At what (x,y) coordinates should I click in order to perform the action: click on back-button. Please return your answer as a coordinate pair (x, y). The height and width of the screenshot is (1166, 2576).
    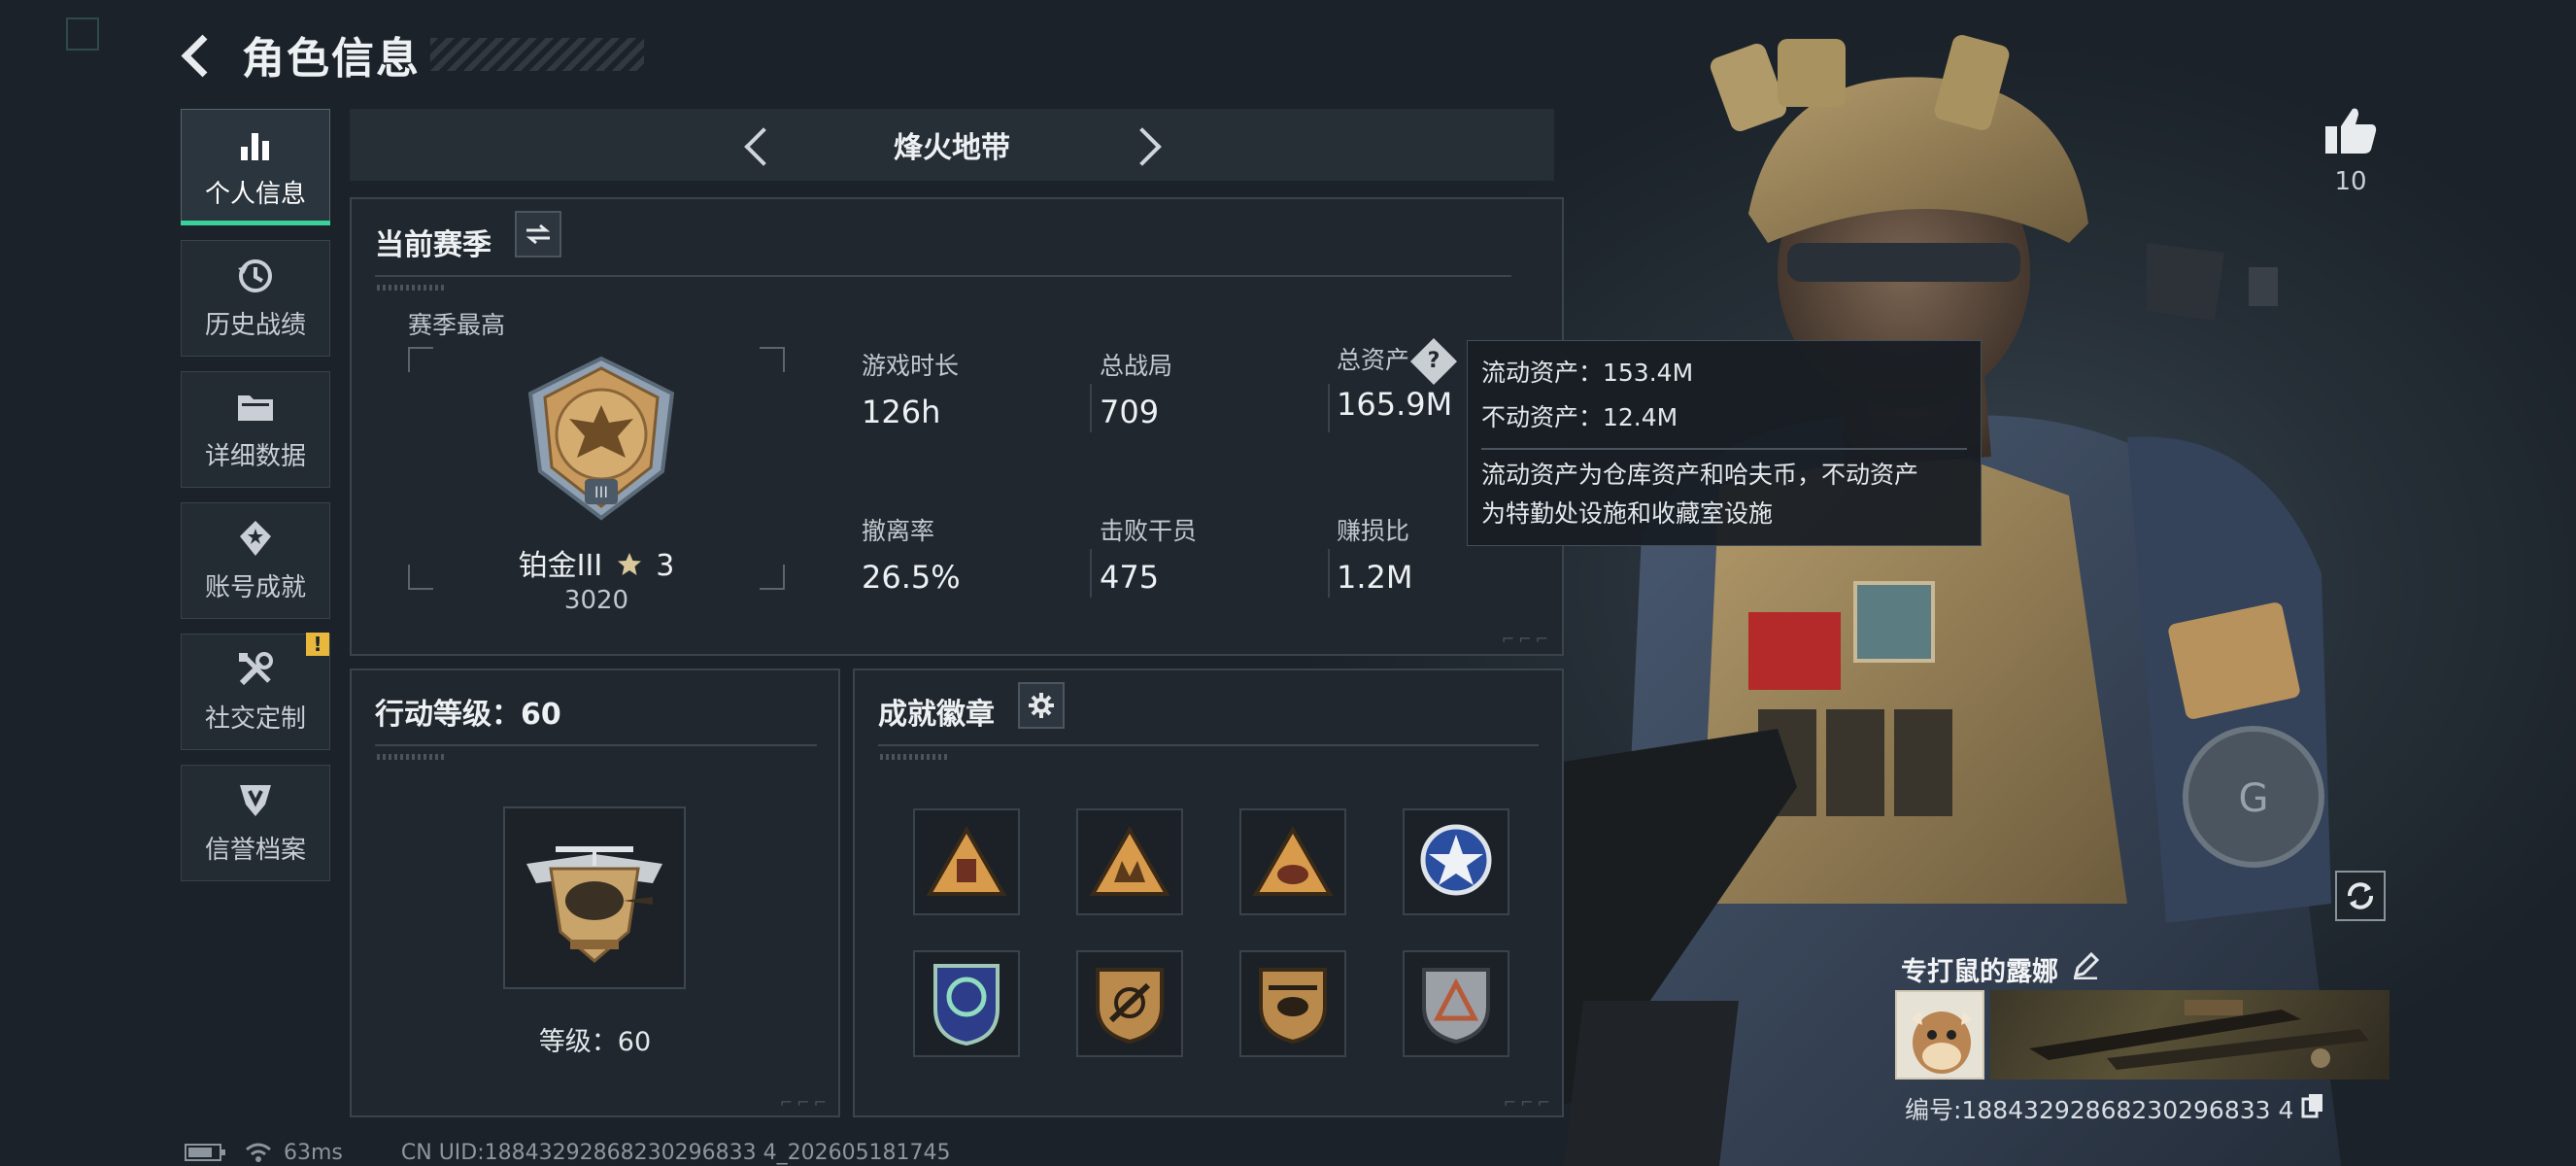
    Looking at the image, I should click on (201, 54).